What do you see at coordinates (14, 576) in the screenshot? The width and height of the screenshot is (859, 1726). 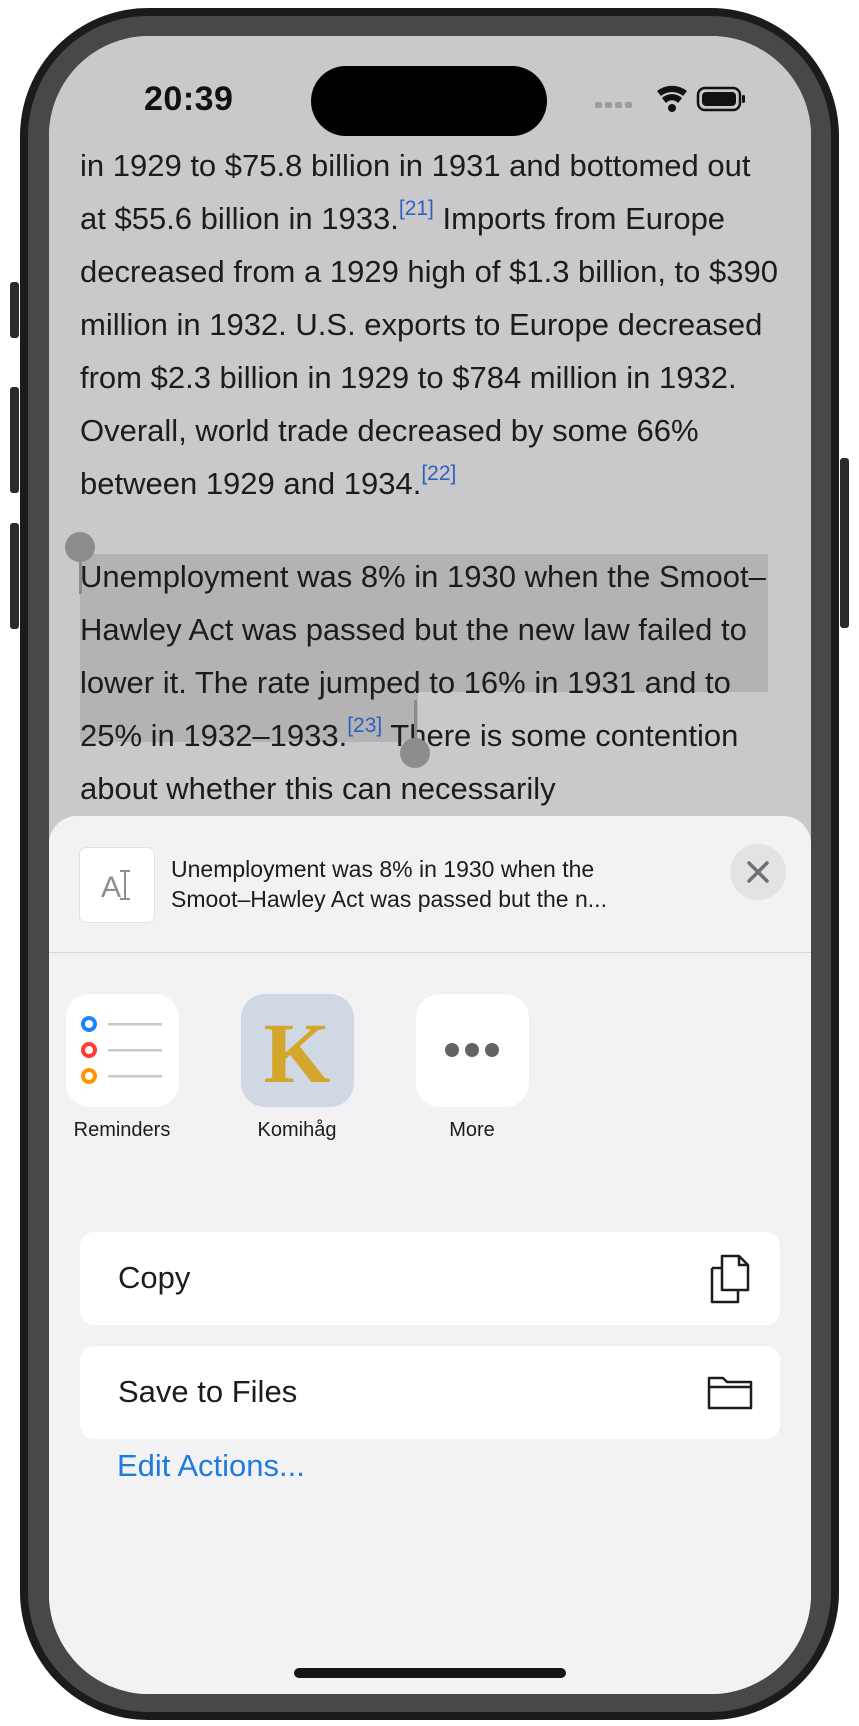 I see `volume-down-button` at bounding box center [14, 576].